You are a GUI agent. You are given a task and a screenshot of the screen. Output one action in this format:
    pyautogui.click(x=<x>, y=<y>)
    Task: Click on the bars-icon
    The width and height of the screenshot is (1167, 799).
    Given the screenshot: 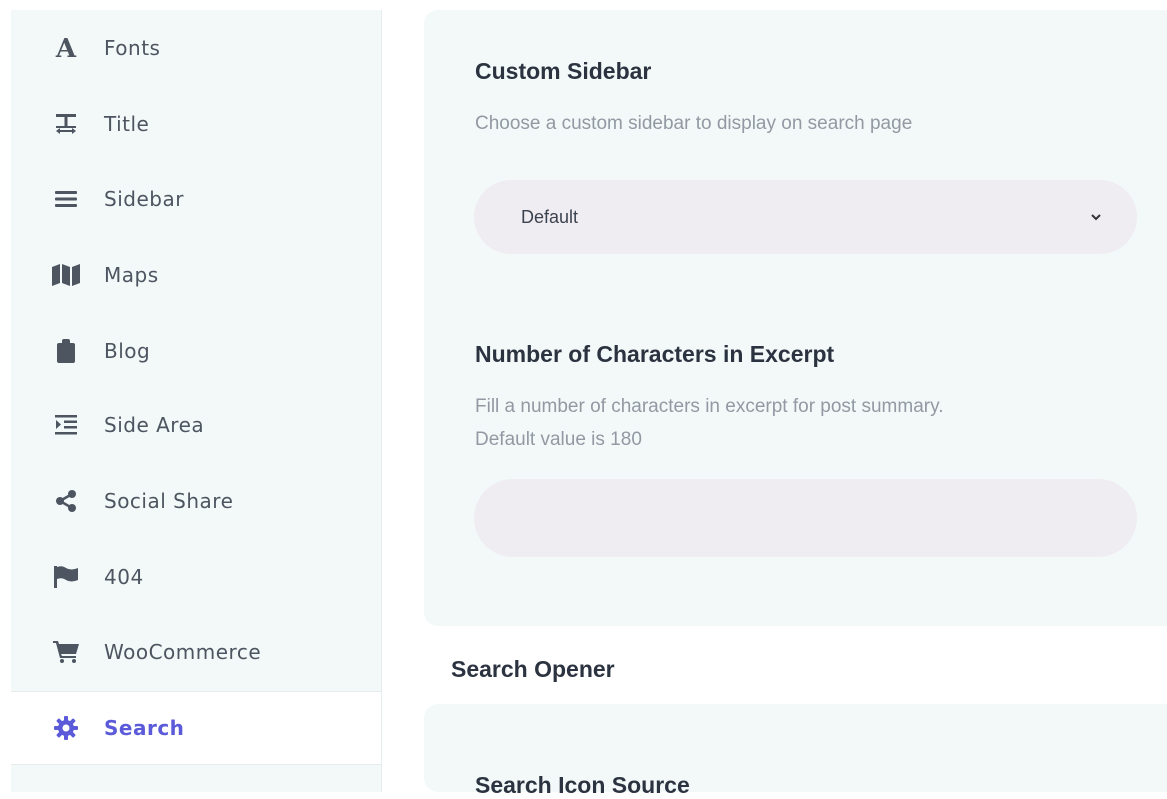 What is the action you would take?
    pyautogui.click(x=66, y=199)
    